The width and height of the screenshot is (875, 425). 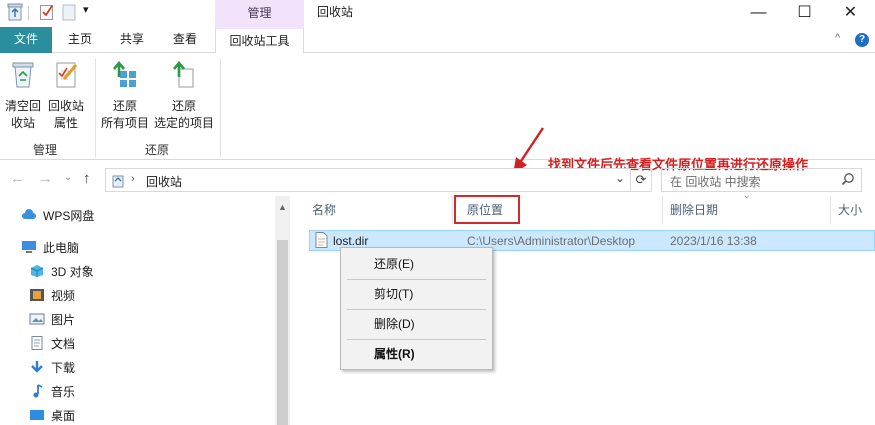 I want to click on nav-item-this-pc: 此电脑, so click(x=50, y=248).